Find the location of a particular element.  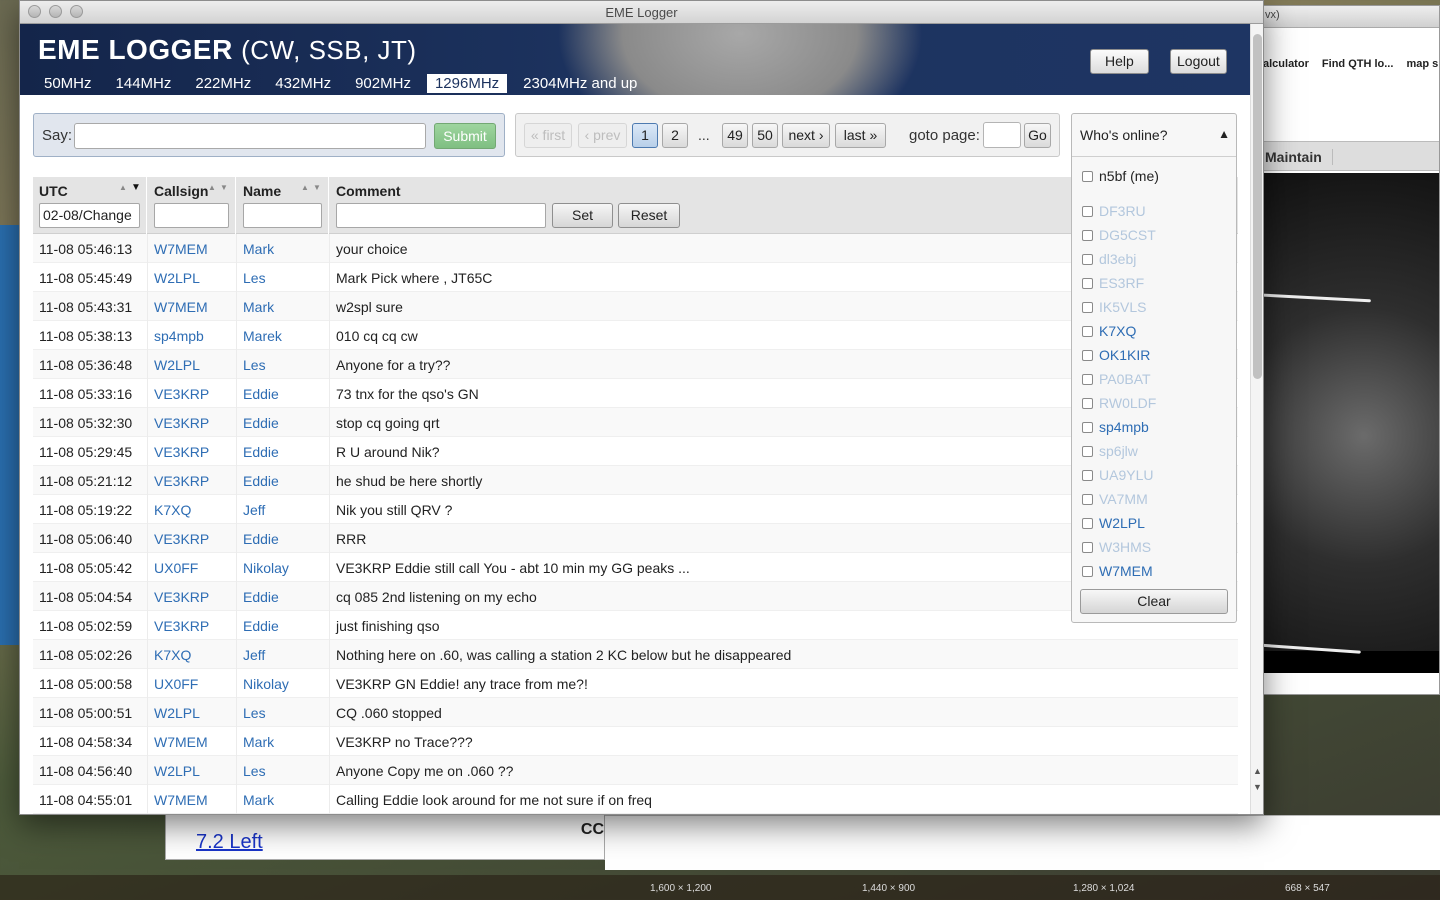

page-49-button: 49 is located at coordinates (735, 135).